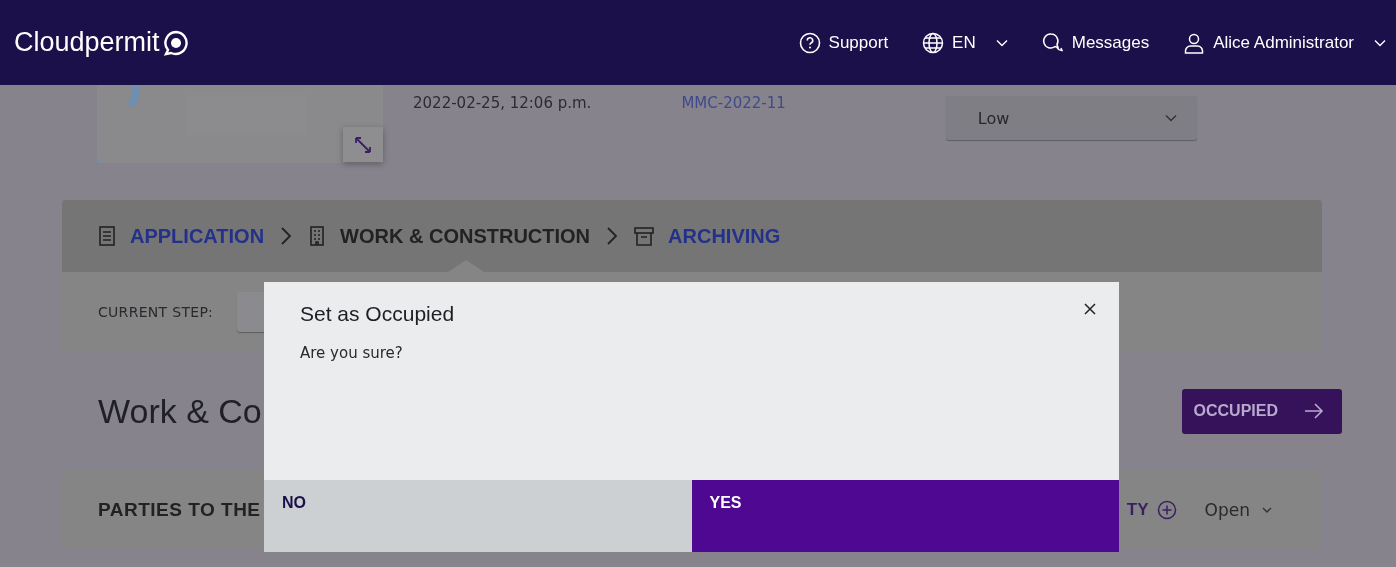  Describe the element at coordinates (179, 510) in the screenshot. I see `parties-title: PARTIES TO THE` at that location.